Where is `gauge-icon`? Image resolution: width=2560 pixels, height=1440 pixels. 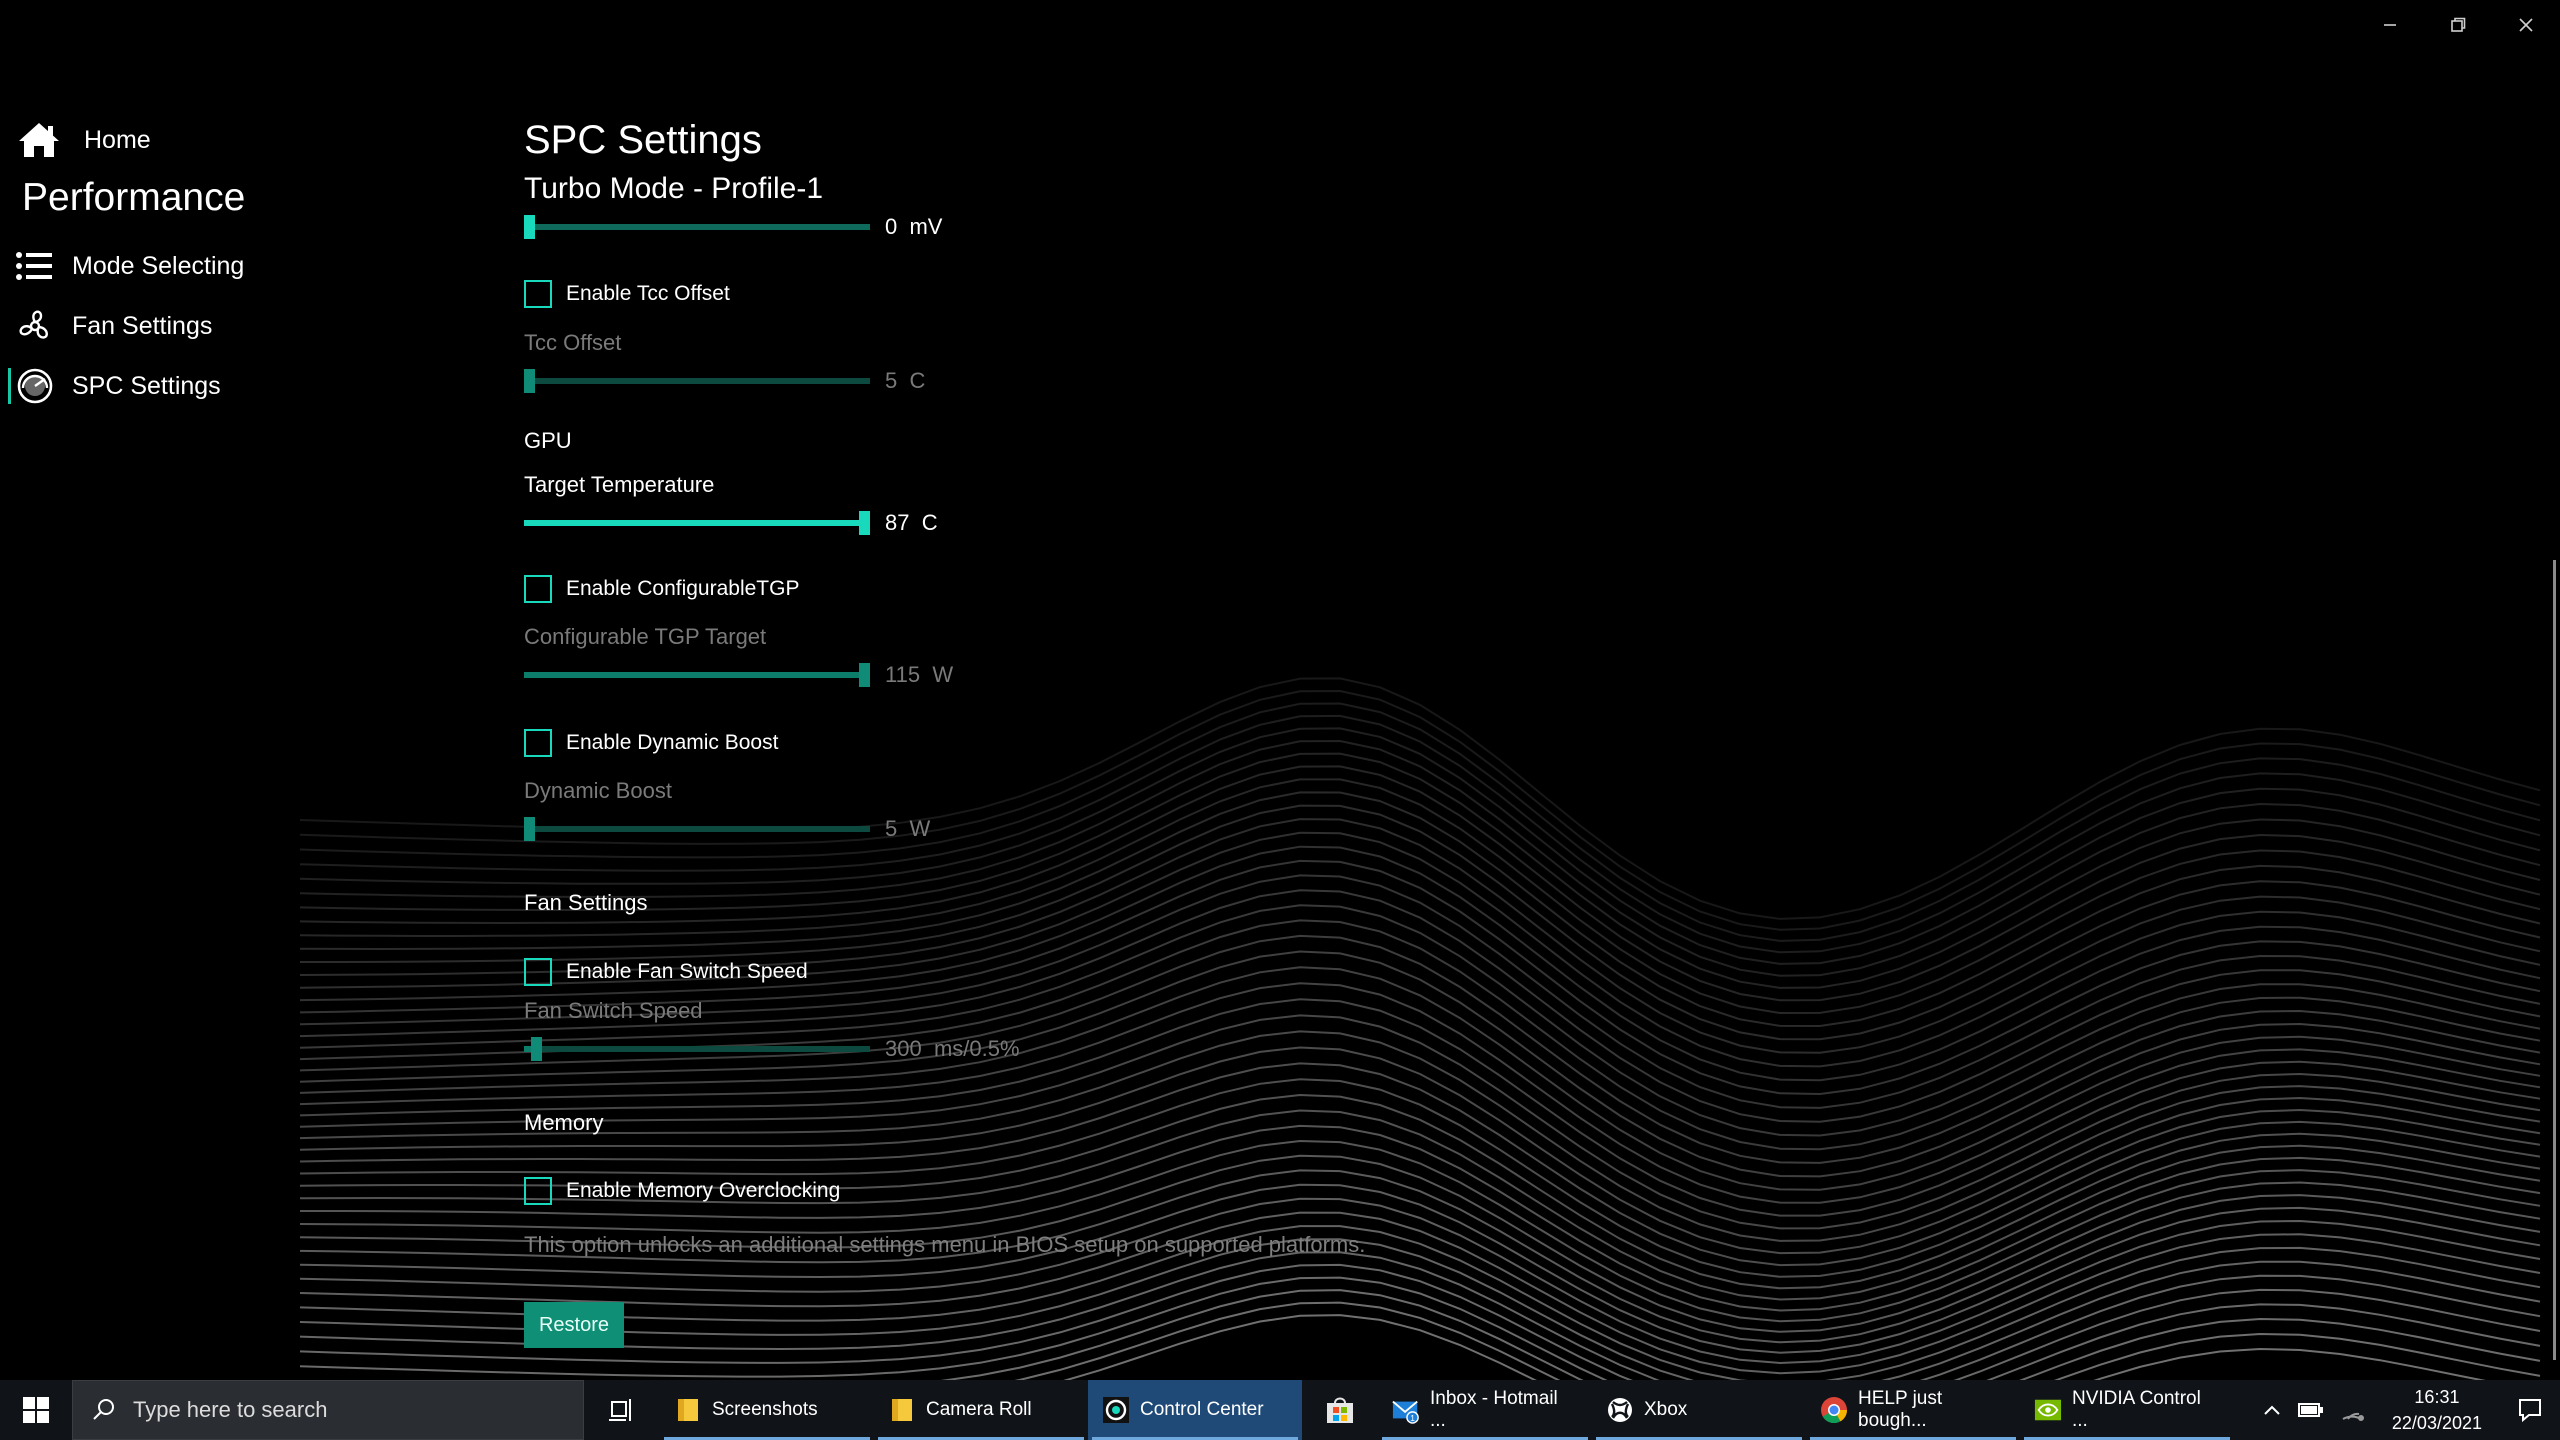
gauge-icon is located at coordinates (35, 386).